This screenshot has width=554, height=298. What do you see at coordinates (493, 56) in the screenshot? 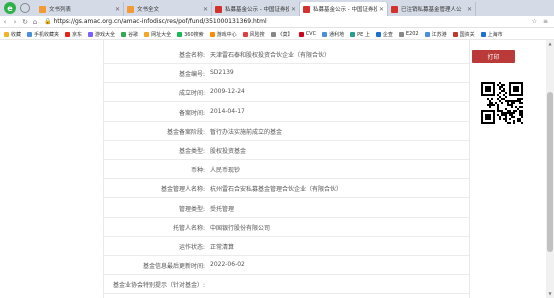
I see `print-button: 打印` at bounding box center [493, 56].